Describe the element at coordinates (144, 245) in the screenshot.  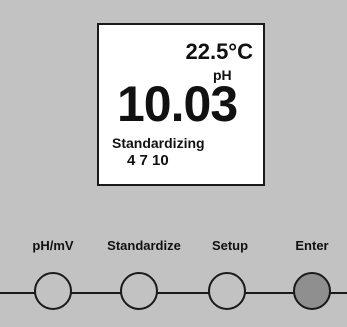
I see `standardize-label: Standardize` at that location.